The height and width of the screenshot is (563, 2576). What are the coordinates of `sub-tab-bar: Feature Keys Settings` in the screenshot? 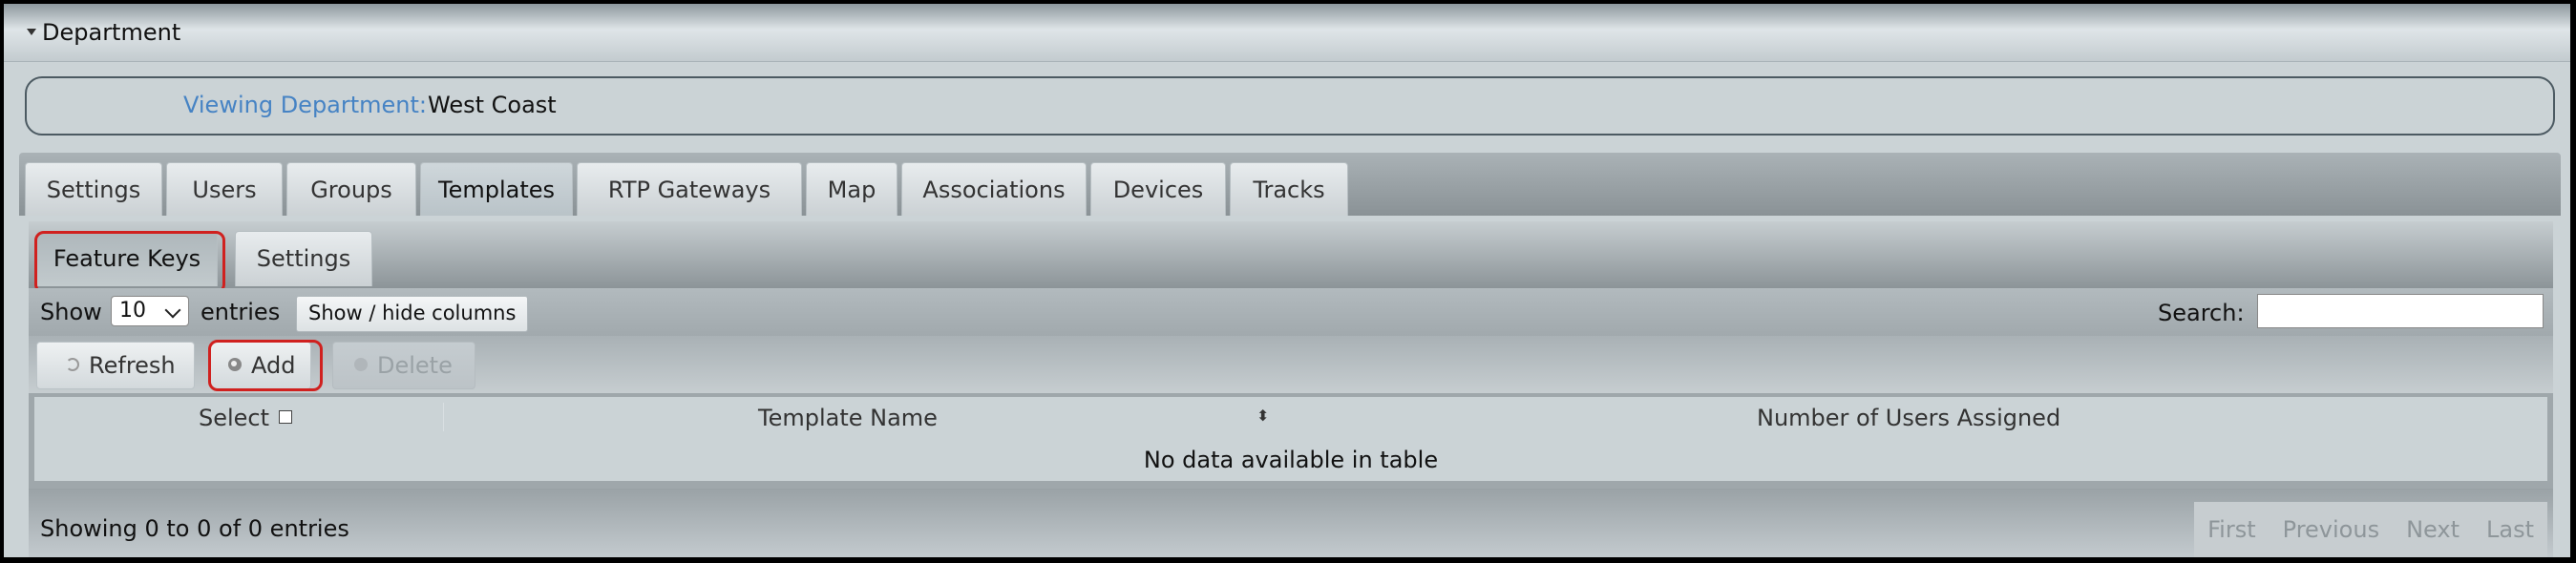 It's located at (1291, 257).